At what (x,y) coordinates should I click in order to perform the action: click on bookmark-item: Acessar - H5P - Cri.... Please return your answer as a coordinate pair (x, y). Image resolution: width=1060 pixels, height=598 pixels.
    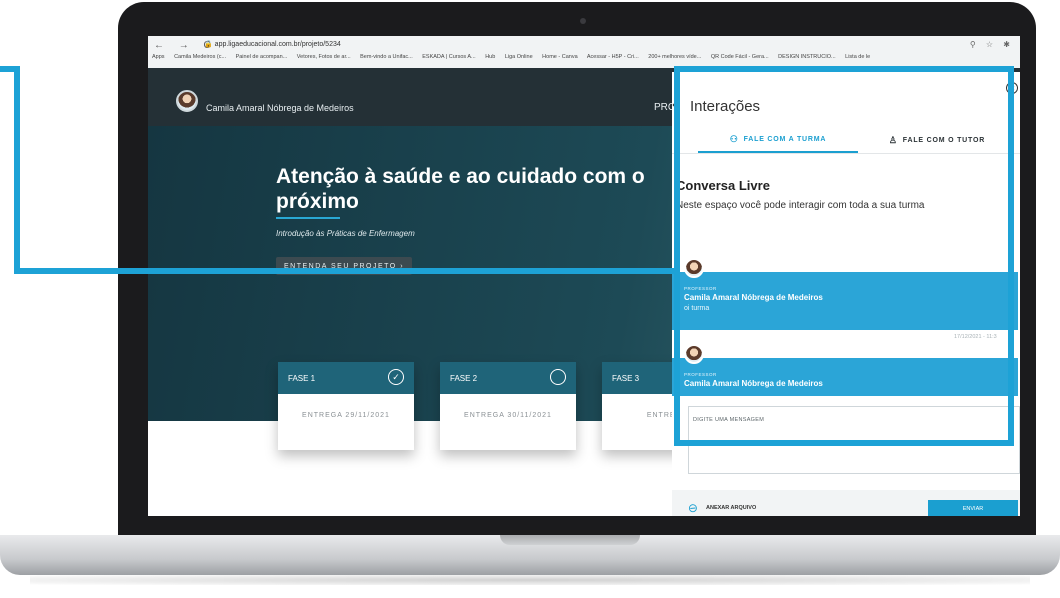
    Looking at the image, I should click on (613, 57).